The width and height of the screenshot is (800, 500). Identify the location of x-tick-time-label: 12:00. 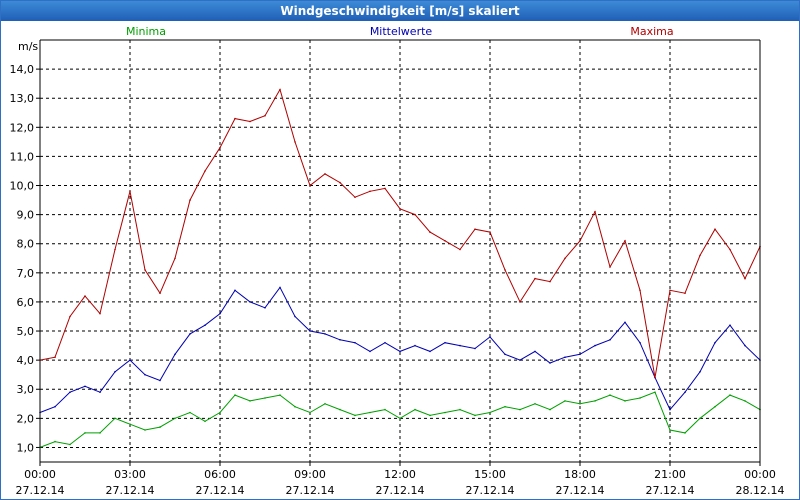
(400, 474).